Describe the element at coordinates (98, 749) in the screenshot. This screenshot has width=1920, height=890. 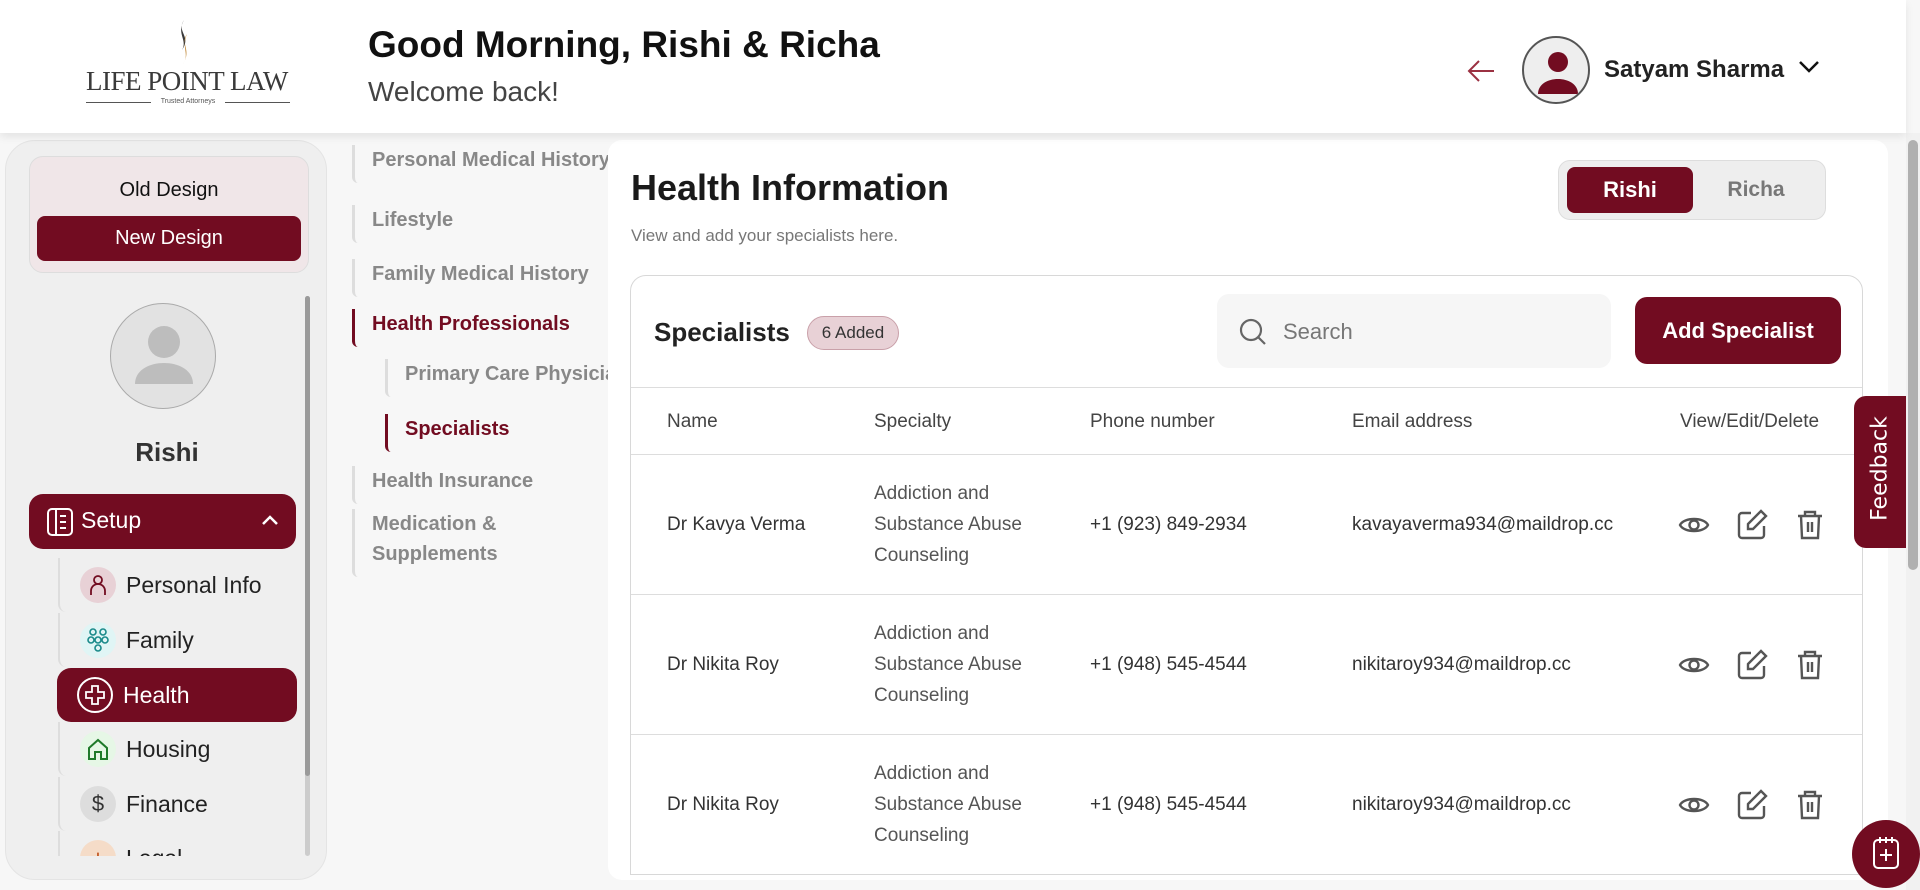
I see `house-icon` at that location.